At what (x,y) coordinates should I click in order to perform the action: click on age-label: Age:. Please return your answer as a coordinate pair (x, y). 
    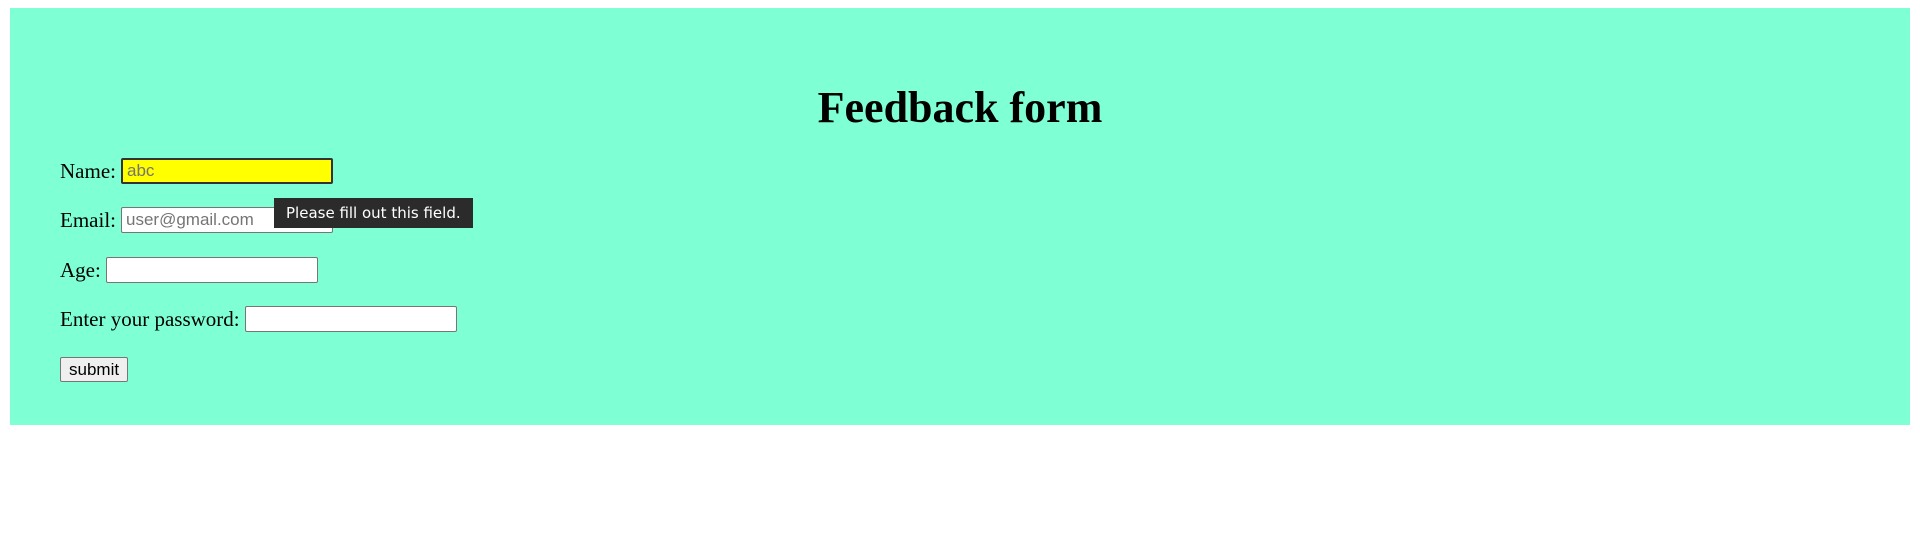
    Looking at the image, I should click on (80, 269).